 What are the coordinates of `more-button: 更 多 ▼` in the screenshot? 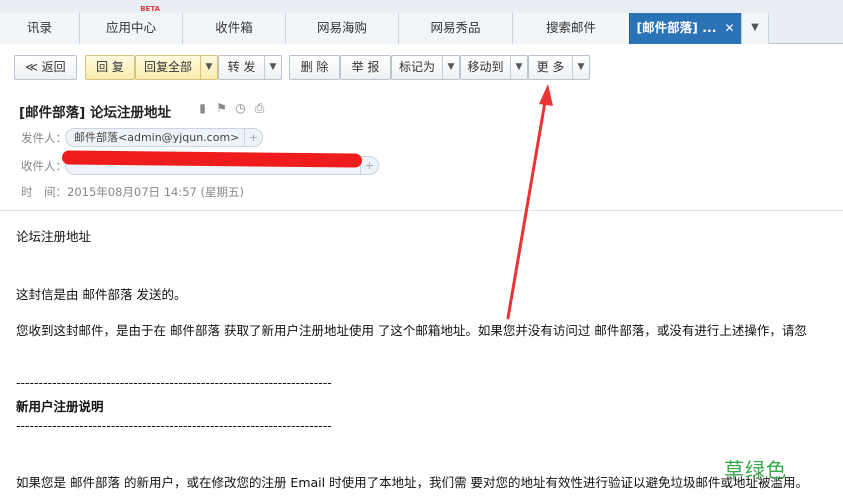 It's located at (559, 67).